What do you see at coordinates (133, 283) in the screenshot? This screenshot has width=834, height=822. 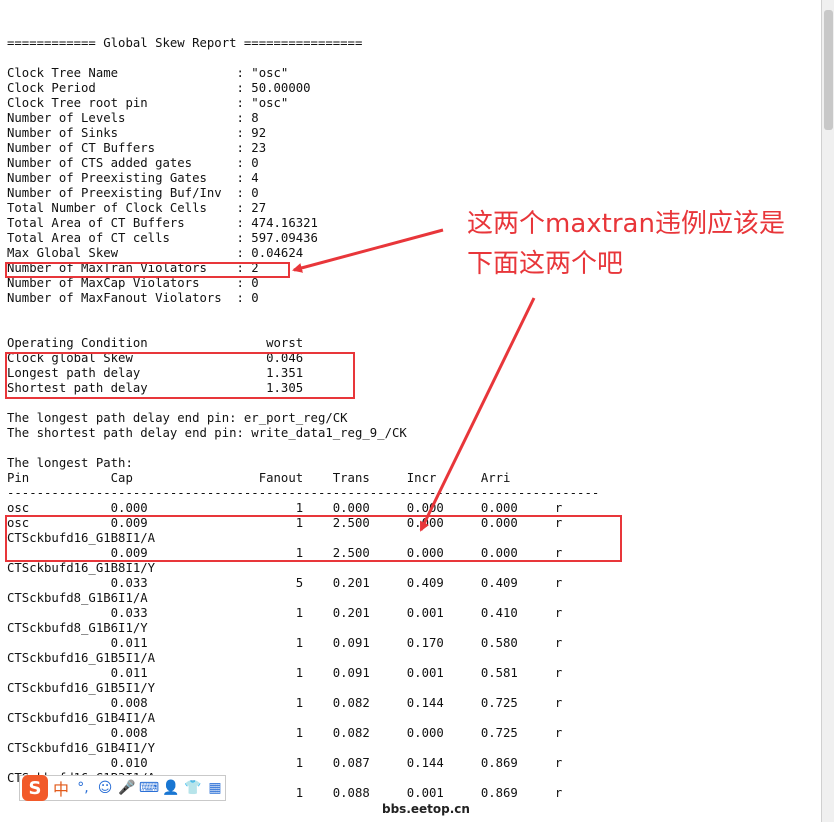 I see `report-line: Number of MaxCap Violators : 0` at bounding box center [133, 283].